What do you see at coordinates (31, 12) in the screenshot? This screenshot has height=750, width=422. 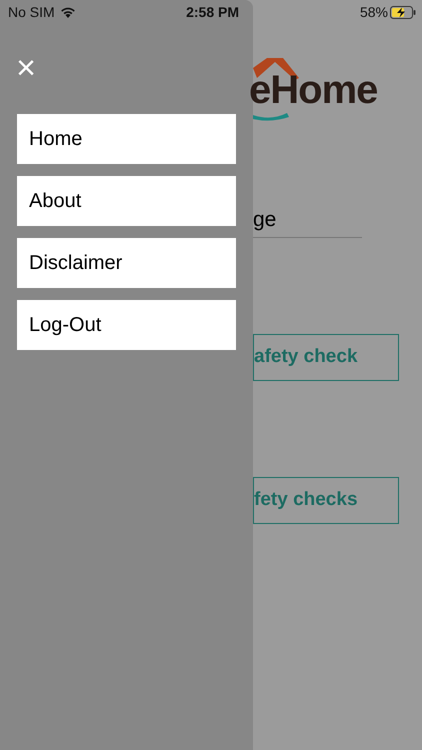 I see `carrier-text: No SIM` at bounding box center [31, 12].